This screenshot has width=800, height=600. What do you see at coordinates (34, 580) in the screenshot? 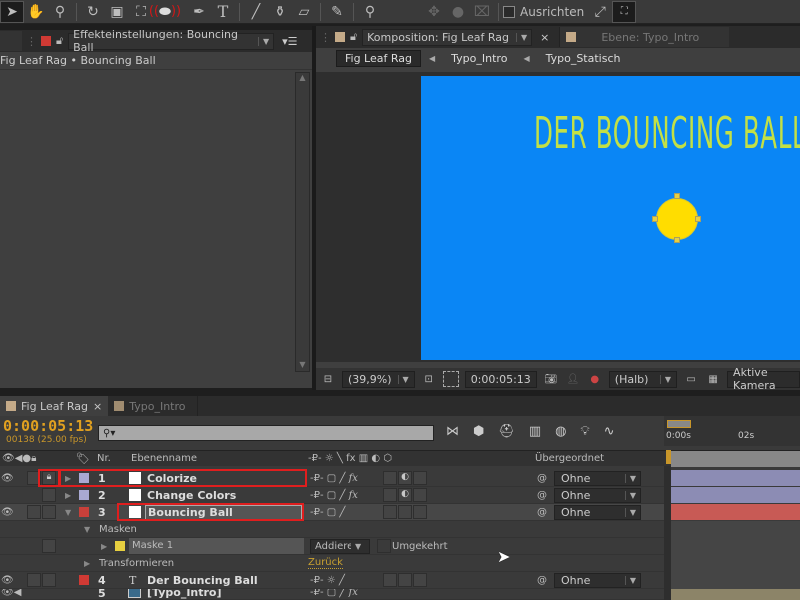
I see `solo-switch` at bounding box center [34, 580].